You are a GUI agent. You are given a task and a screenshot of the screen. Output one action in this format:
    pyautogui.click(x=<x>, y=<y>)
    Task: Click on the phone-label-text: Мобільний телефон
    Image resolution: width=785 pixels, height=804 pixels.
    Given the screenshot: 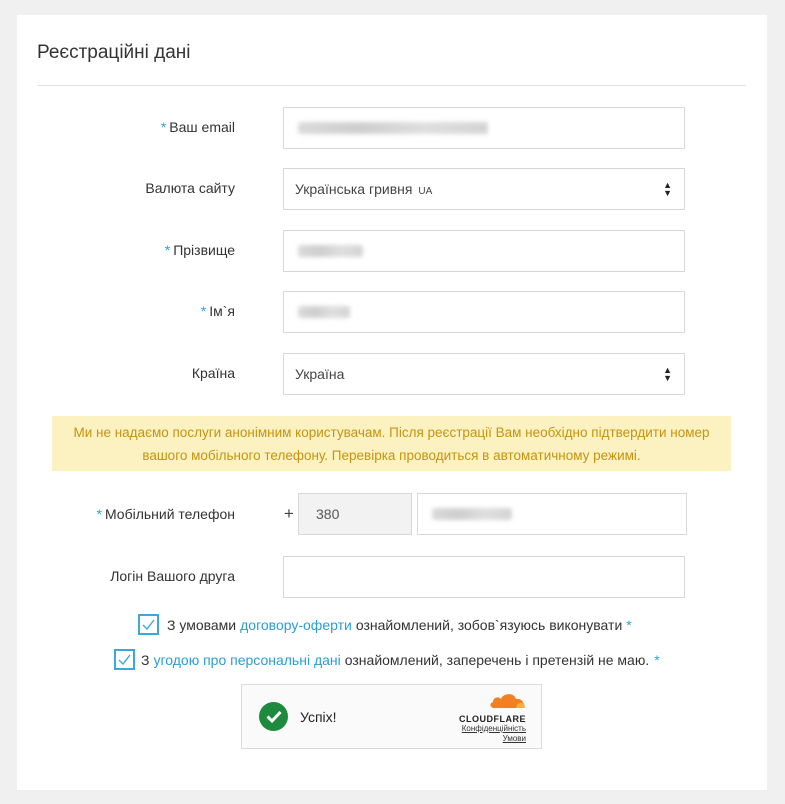 What is the action you would take?
    pyautogui.click(x=169, y=514)
    